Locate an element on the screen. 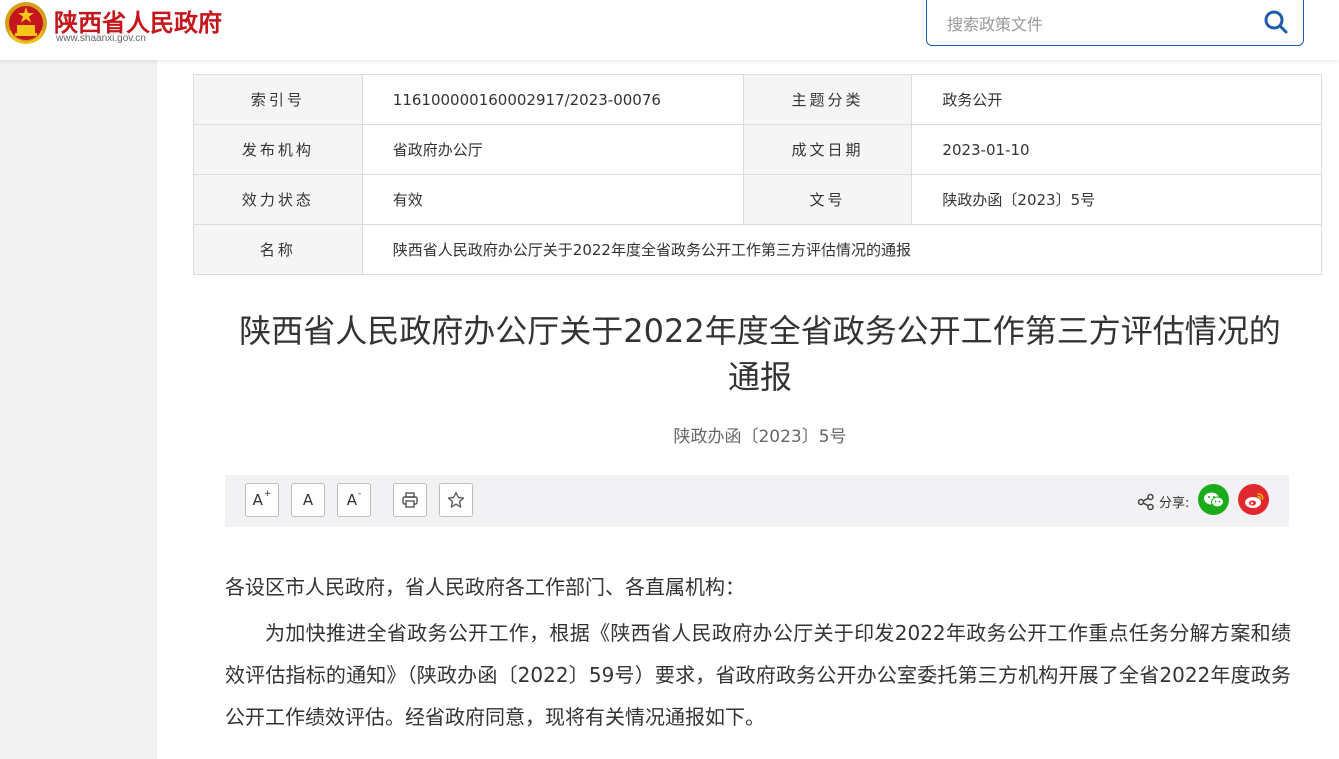 This screenshot has height=759, width=1339. font-normal-button: A is located at coordinates (308, 500).